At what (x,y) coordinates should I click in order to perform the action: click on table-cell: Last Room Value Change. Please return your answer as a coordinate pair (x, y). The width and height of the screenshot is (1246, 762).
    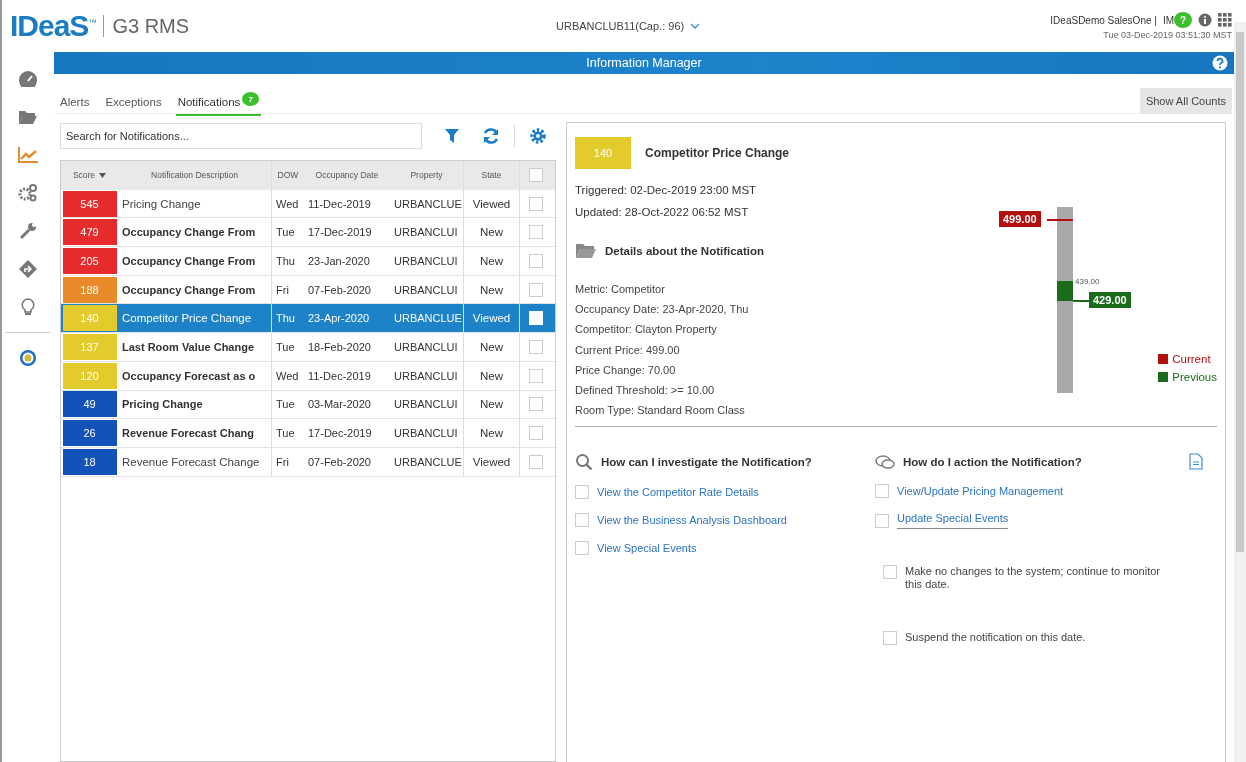
    Looking at the image, I should click on (194, 347).